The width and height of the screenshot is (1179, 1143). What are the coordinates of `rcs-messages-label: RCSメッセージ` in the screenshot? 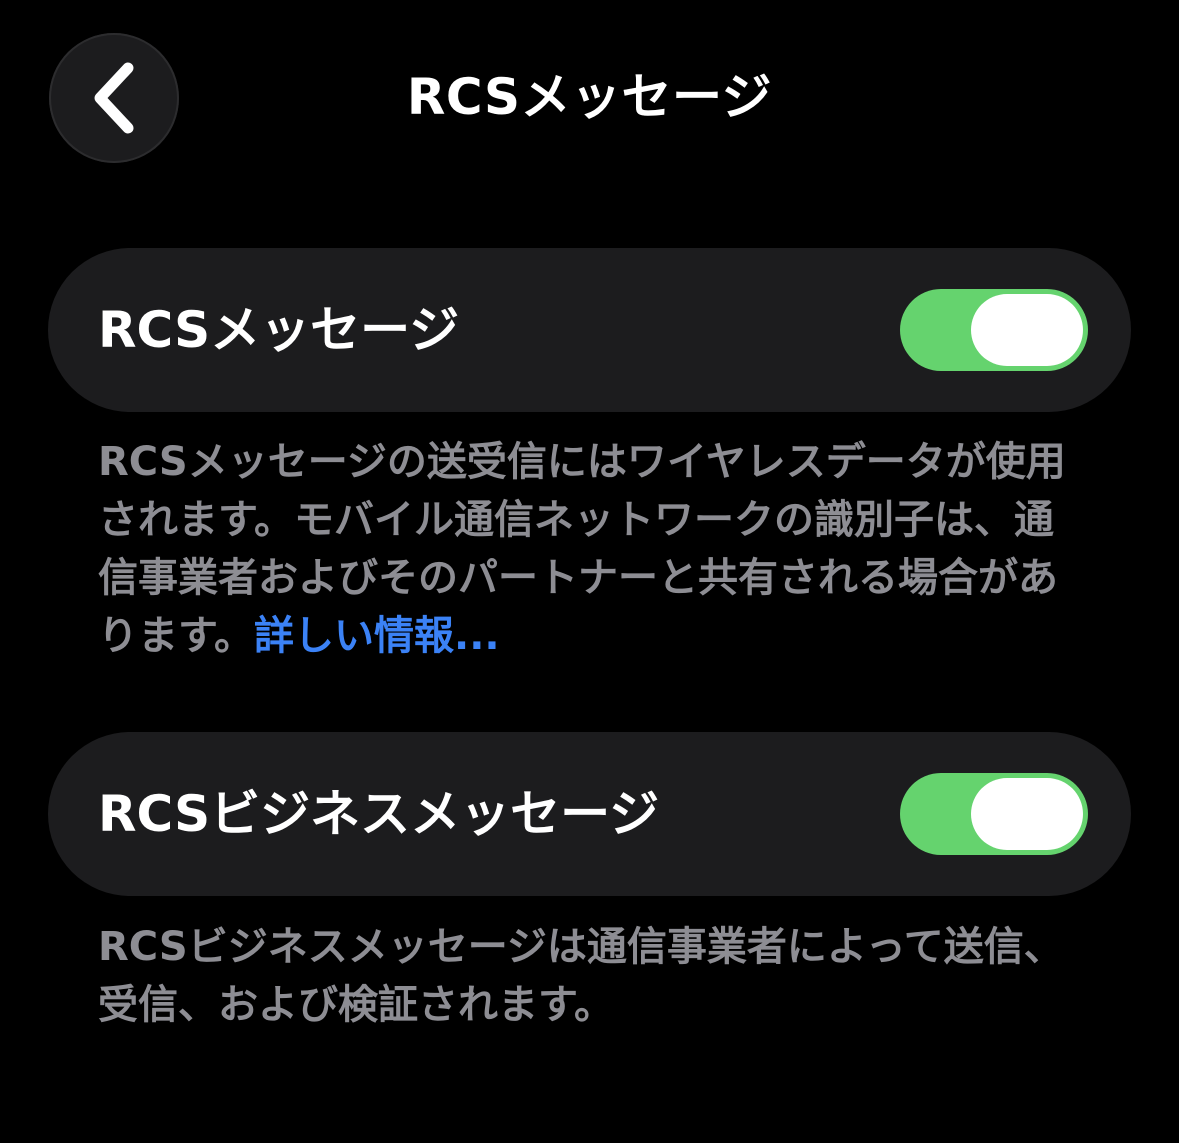 It's located at (279, 330).